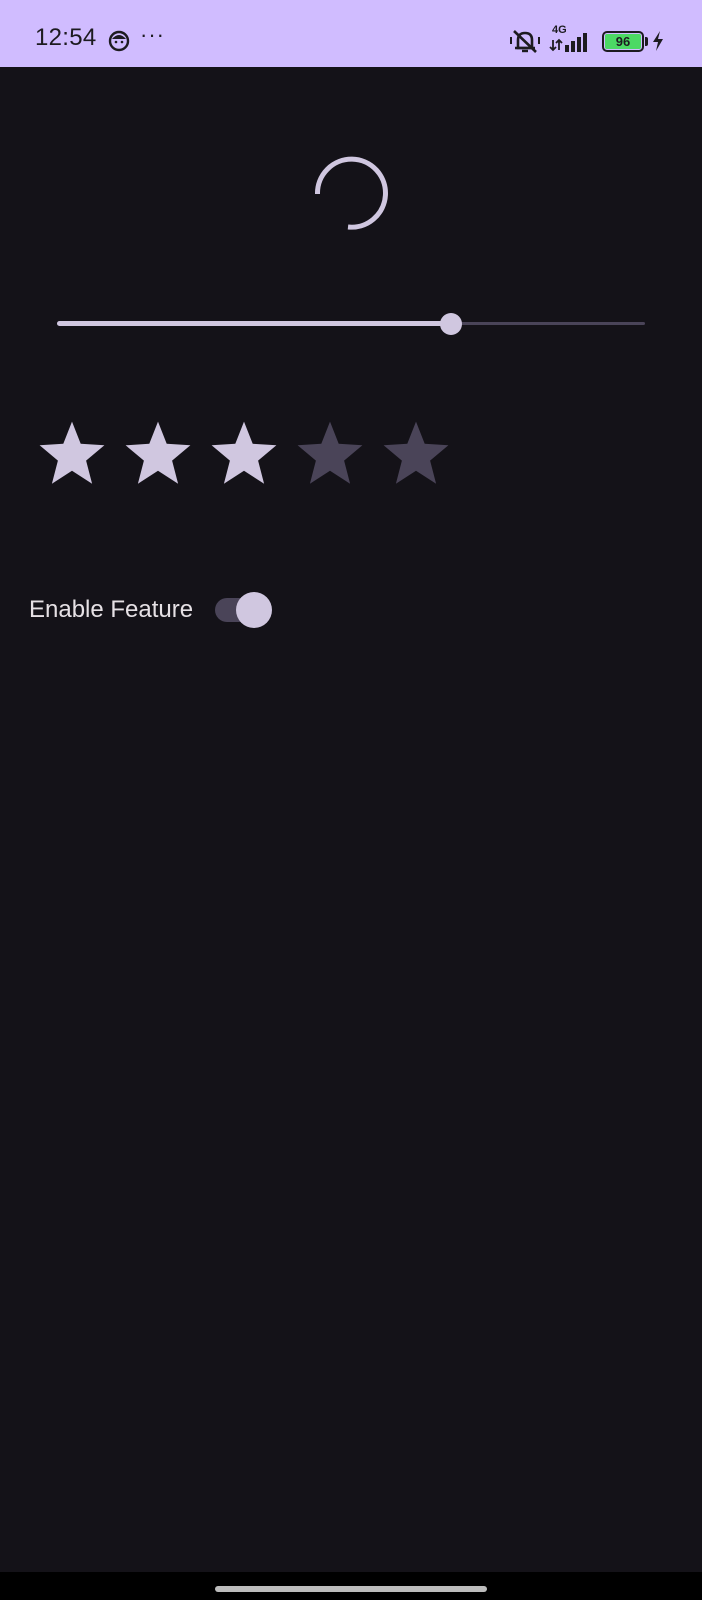  What do you see at coordinates (254, 323) in the screenshot?
I see `slider-active-track` at bounding box center [254, 323].